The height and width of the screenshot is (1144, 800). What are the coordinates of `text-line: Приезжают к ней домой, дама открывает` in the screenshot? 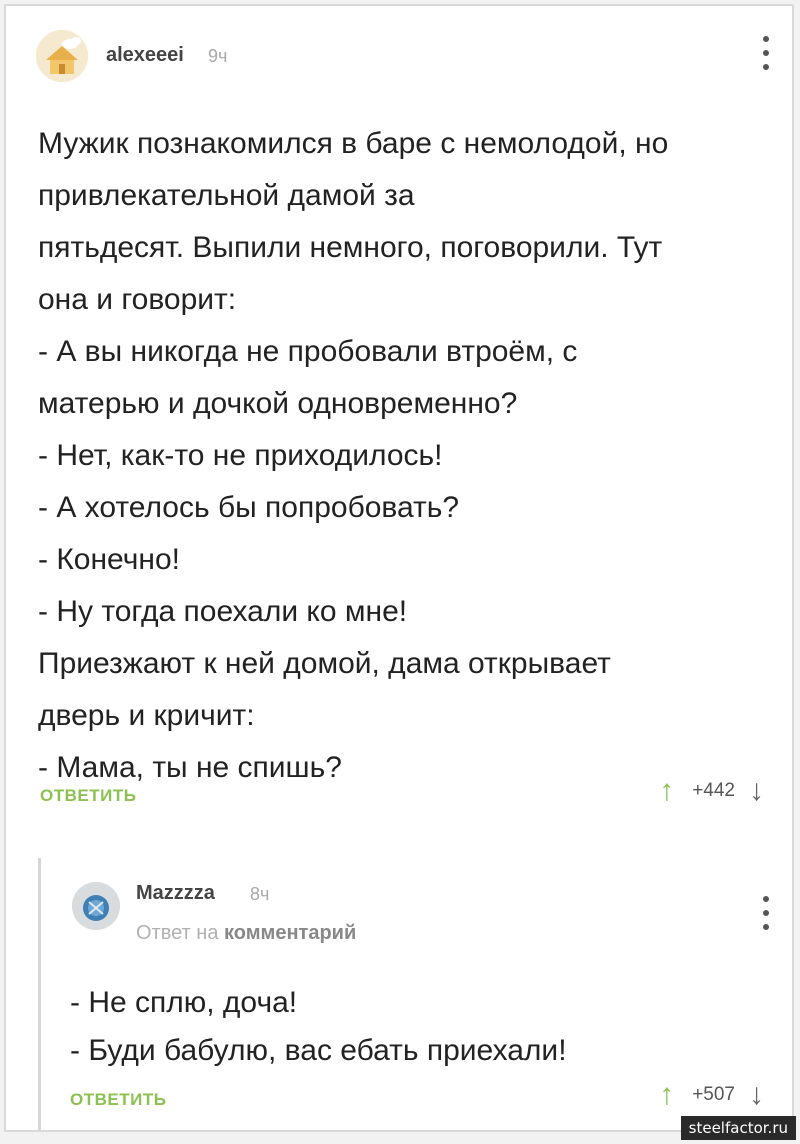 It's located at (324, 663).